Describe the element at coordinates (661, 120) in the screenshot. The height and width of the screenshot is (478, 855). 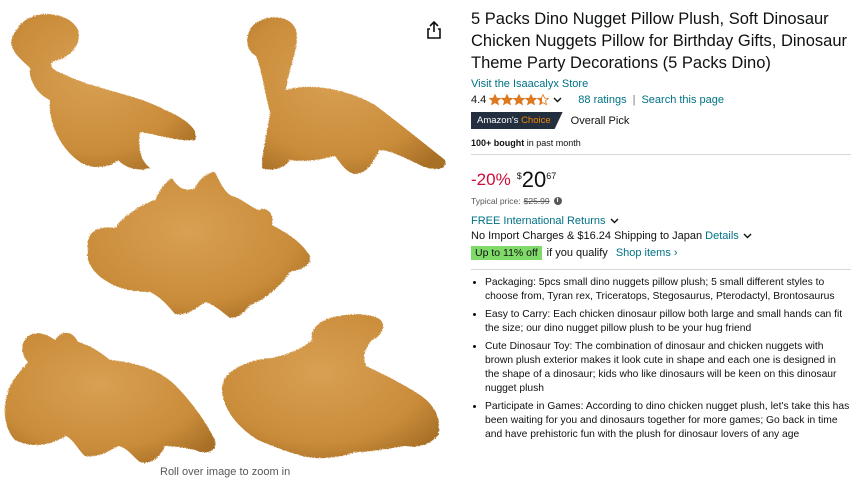
I see `choice-row: Amazon's Choice Overall Pick` at that location.